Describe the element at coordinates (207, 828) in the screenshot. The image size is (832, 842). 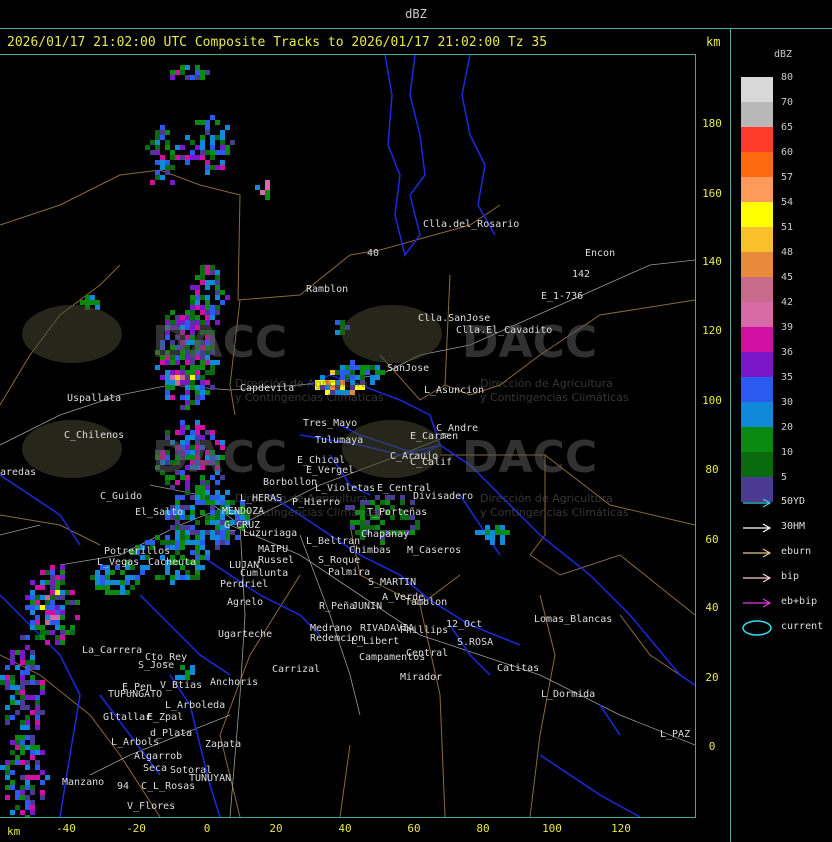
I see `x-tick-label: 0` at that location.